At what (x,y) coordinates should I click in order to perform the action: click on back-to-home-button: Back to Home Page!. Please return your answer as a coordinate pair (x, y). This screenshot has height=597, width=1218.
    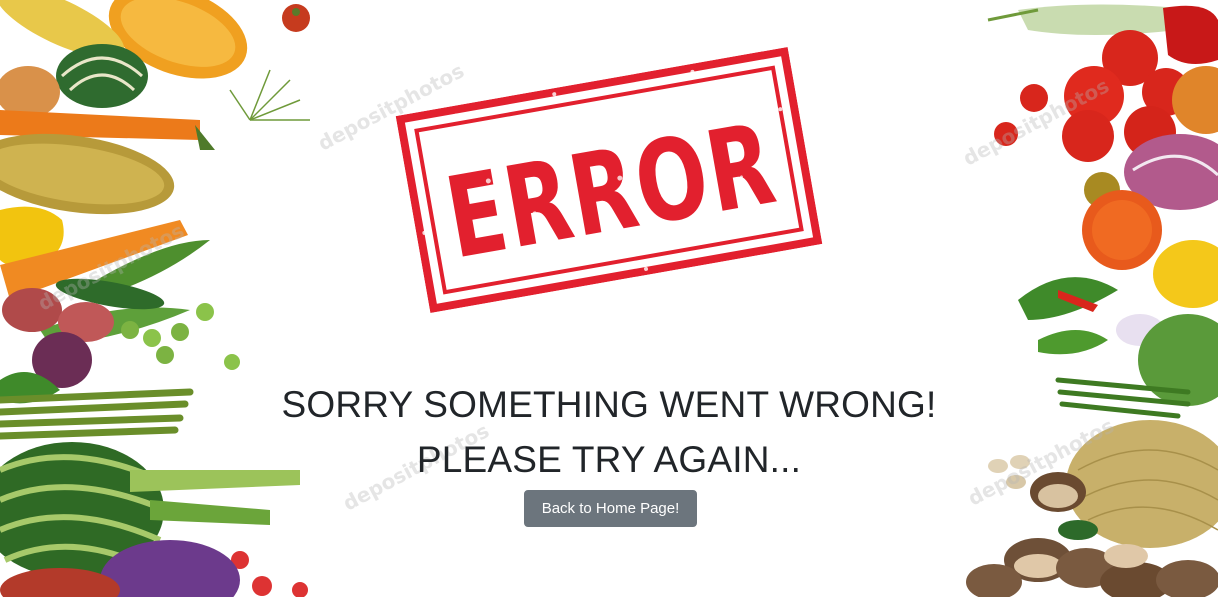
    Looking at the image, I should click on (610, 508).